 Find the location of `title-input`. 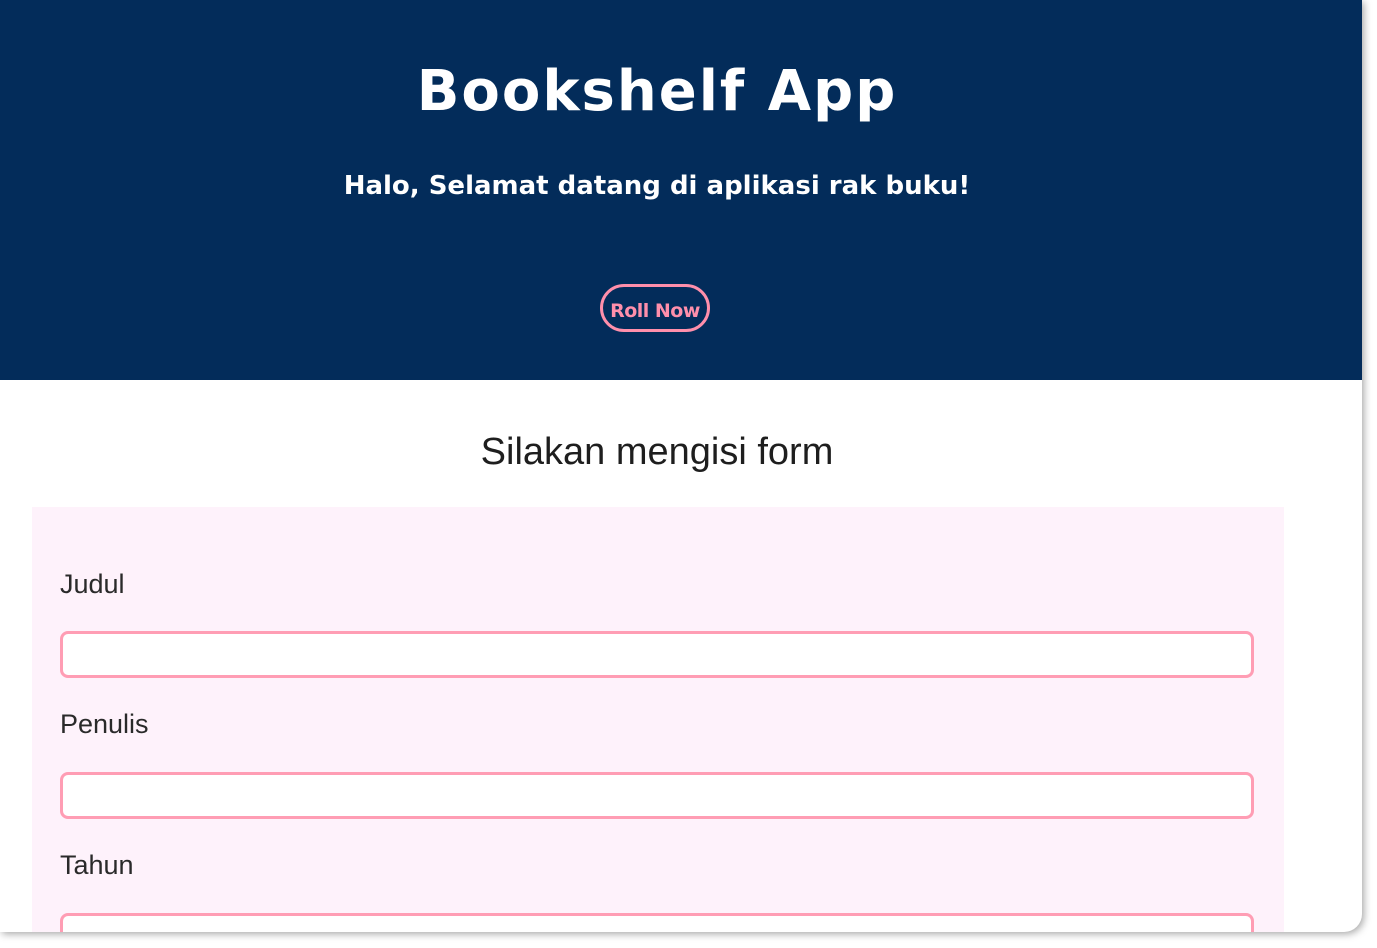

title-input is located at coordinates (657, 654).